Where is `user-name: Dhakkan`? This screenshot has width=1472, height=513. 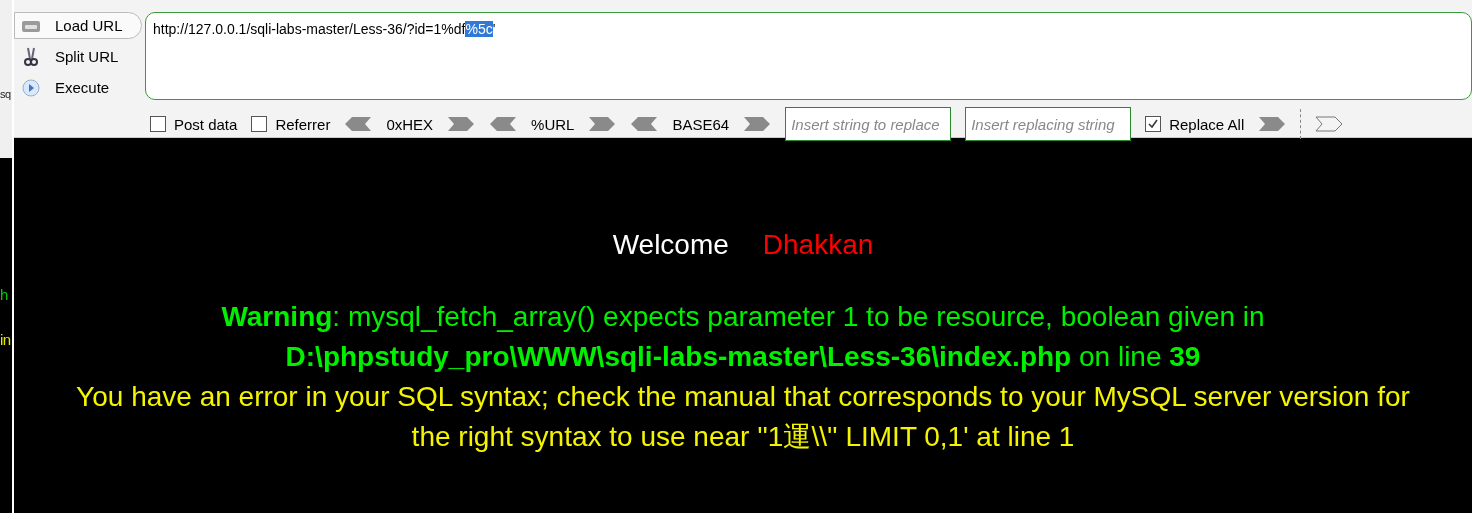
user-name: Dhakkan is located at coordinates (818, 245).